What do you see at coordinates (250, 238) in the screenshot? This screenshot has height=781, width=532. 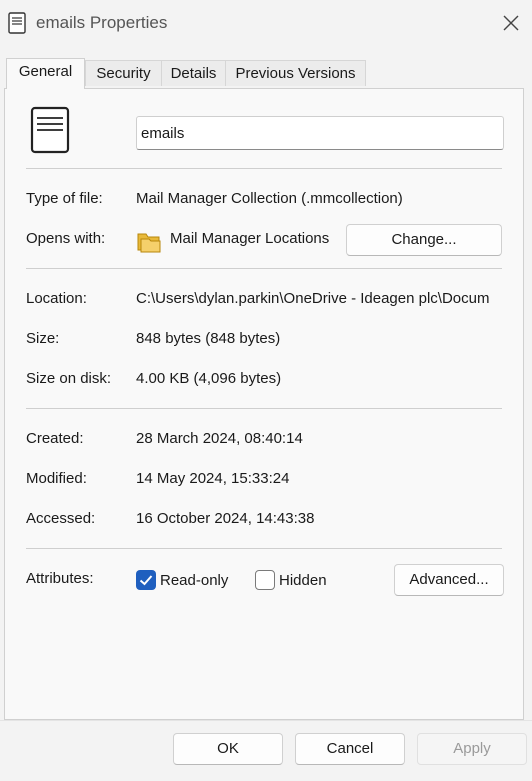 I see `opens-with-value: Mail Manager Locations` at bounding box center [250, 238].